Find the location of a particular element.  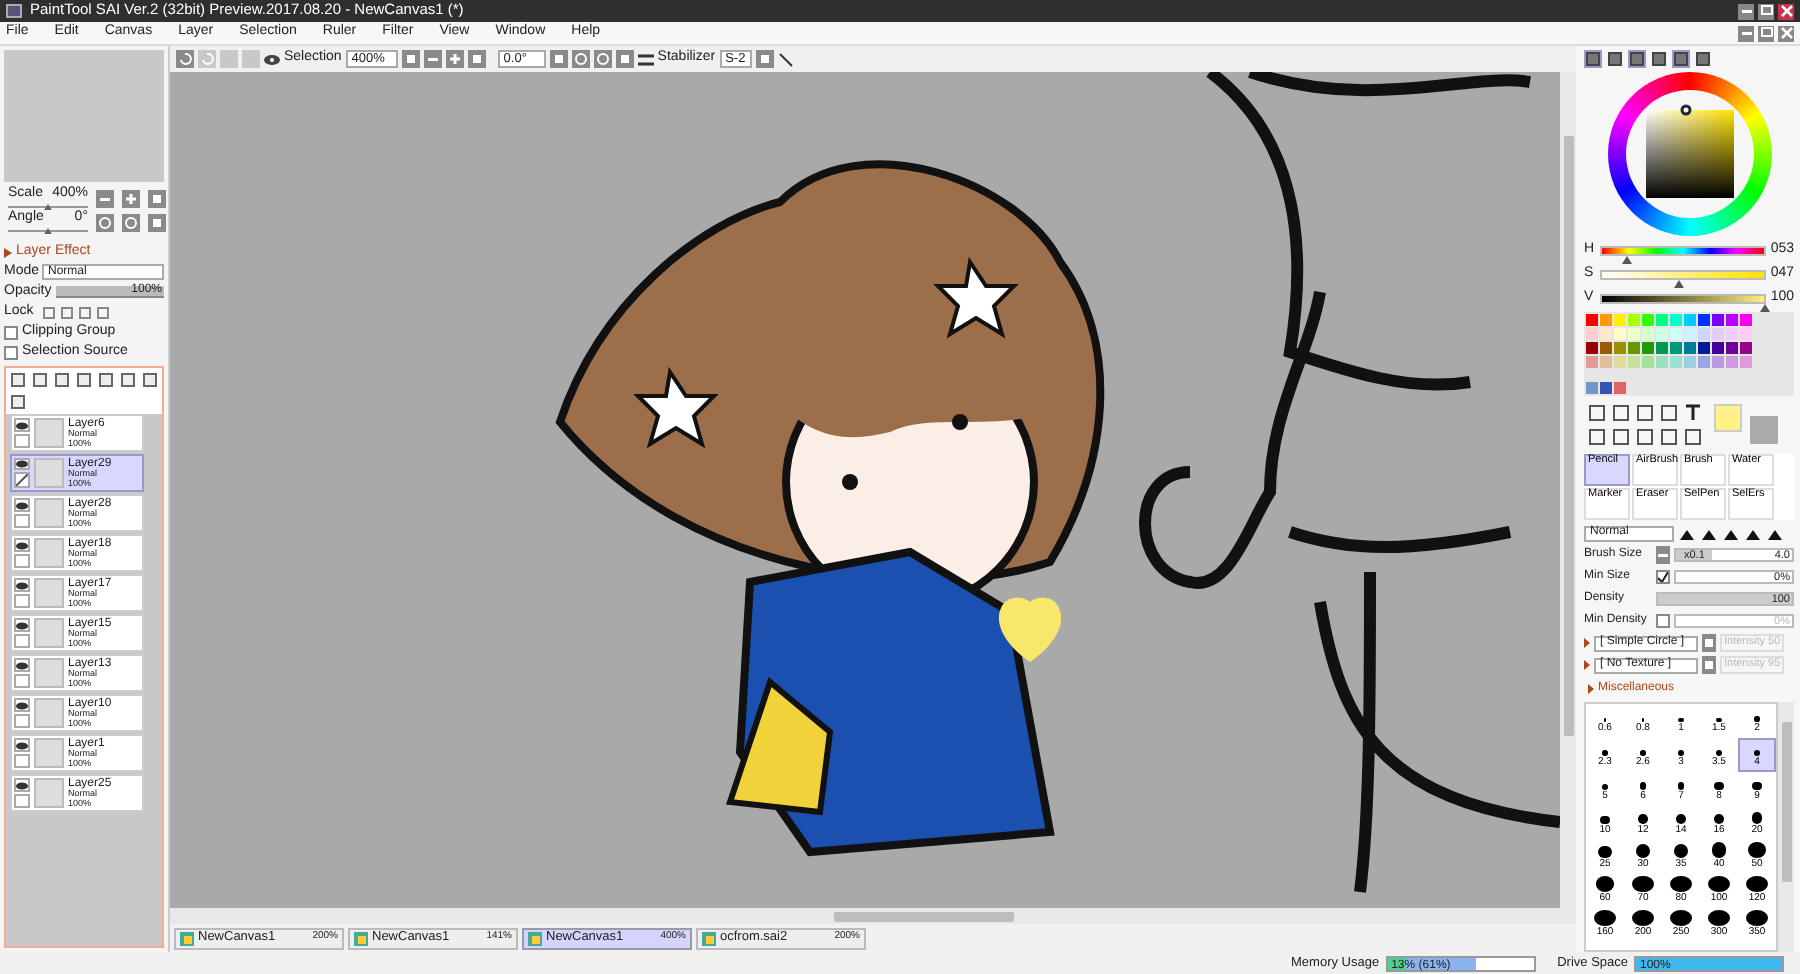

foreground-color-swatch is located at coordinates (1728, 418).